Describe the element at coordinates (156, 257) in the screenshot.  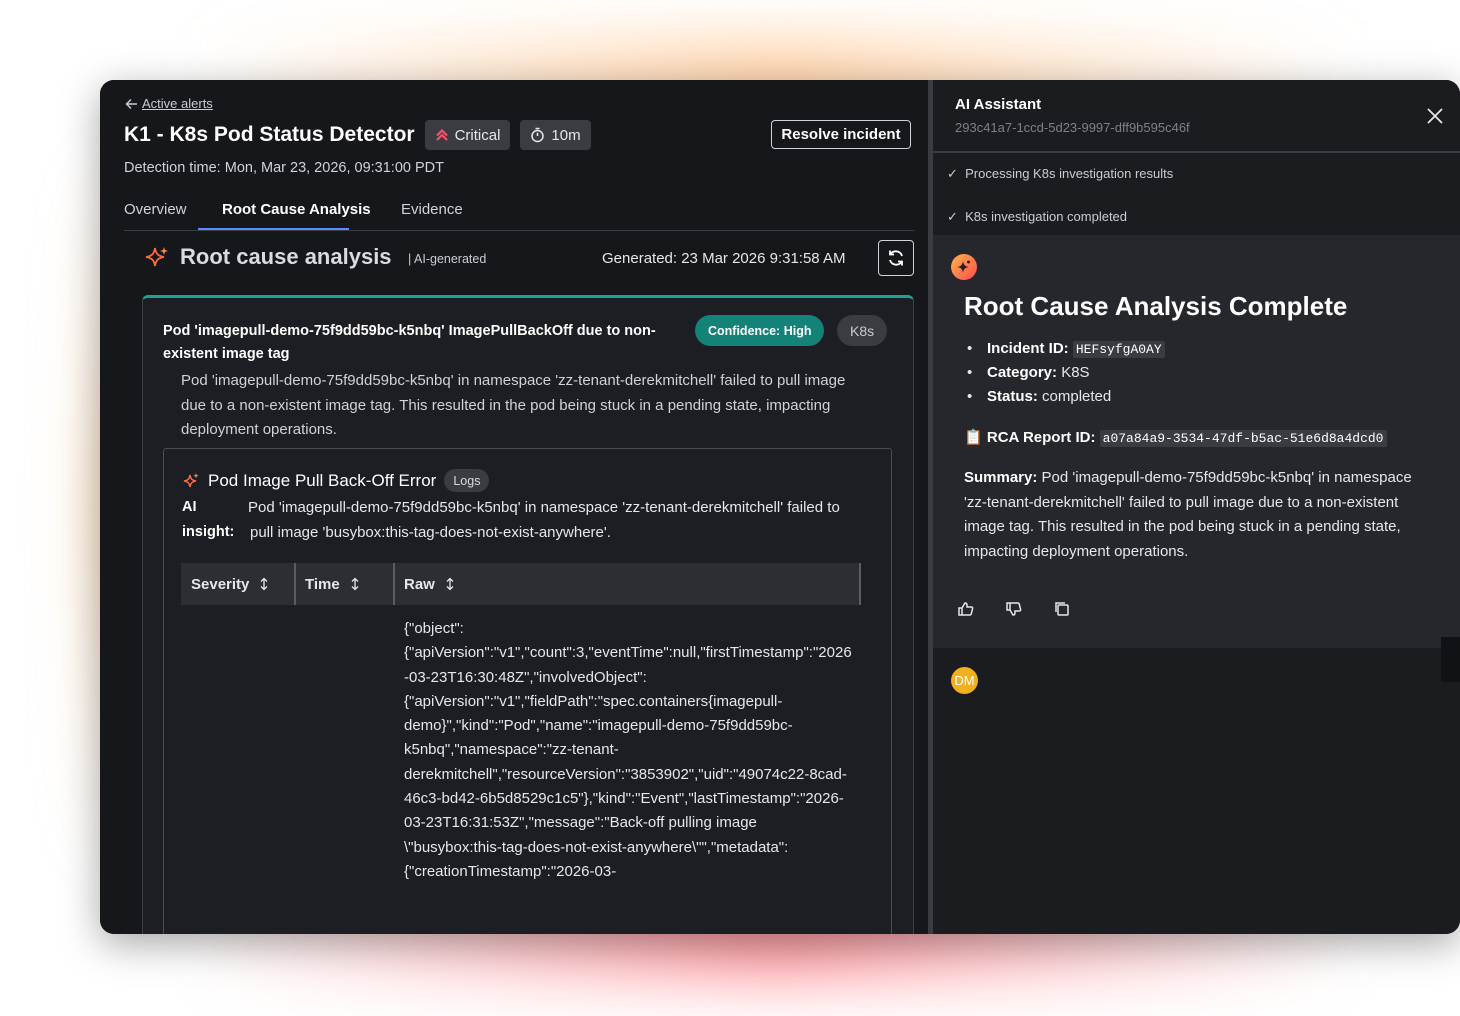
I see `sparkle-icon` at that location.